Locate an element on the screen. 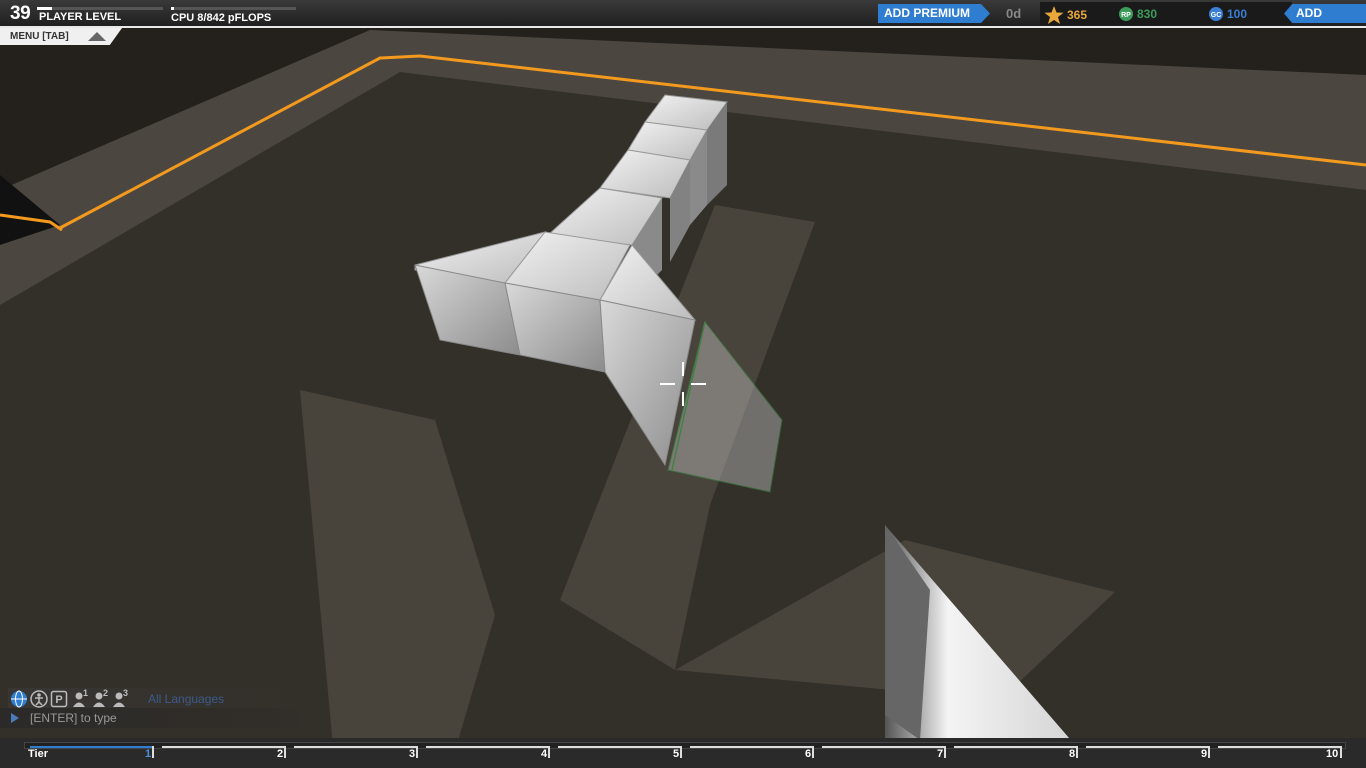  svg-text: P is located at coordinates (58, 700).